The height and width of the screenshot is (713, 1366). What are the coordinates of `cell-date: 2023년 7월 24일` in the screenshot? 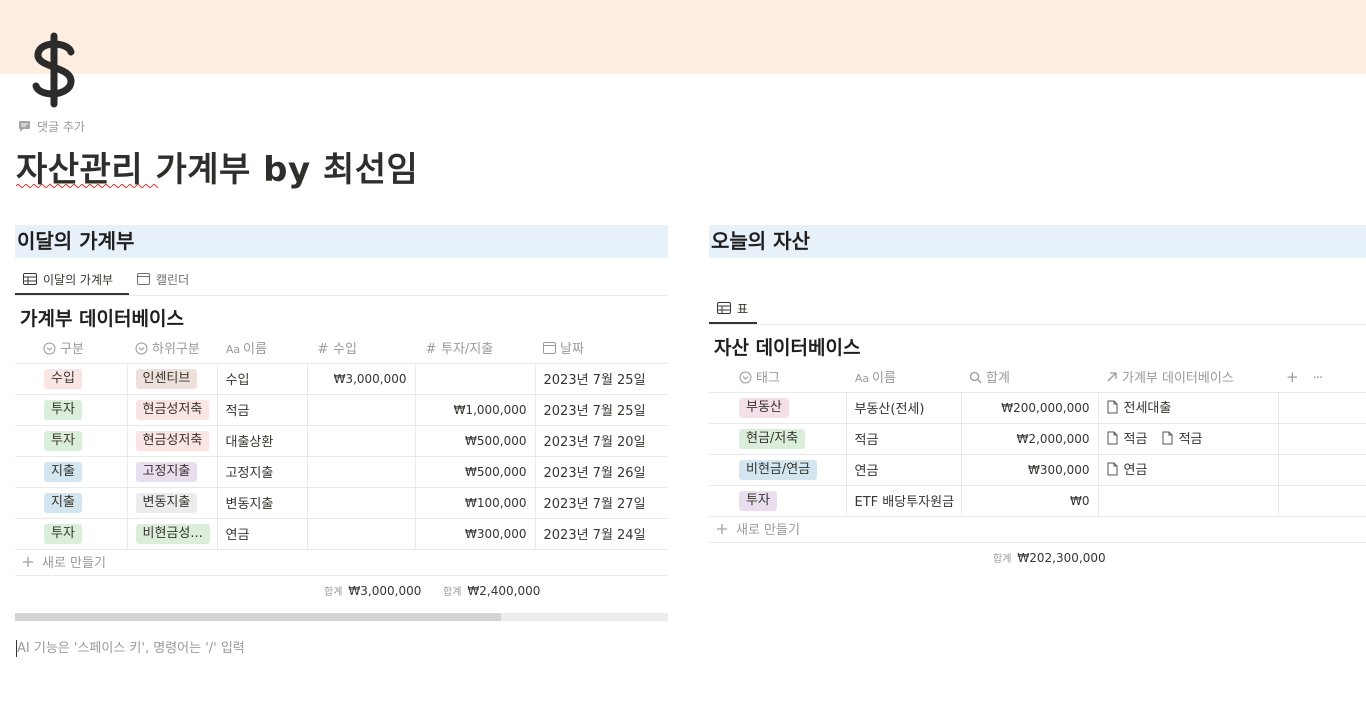 It's located at (601, 533).